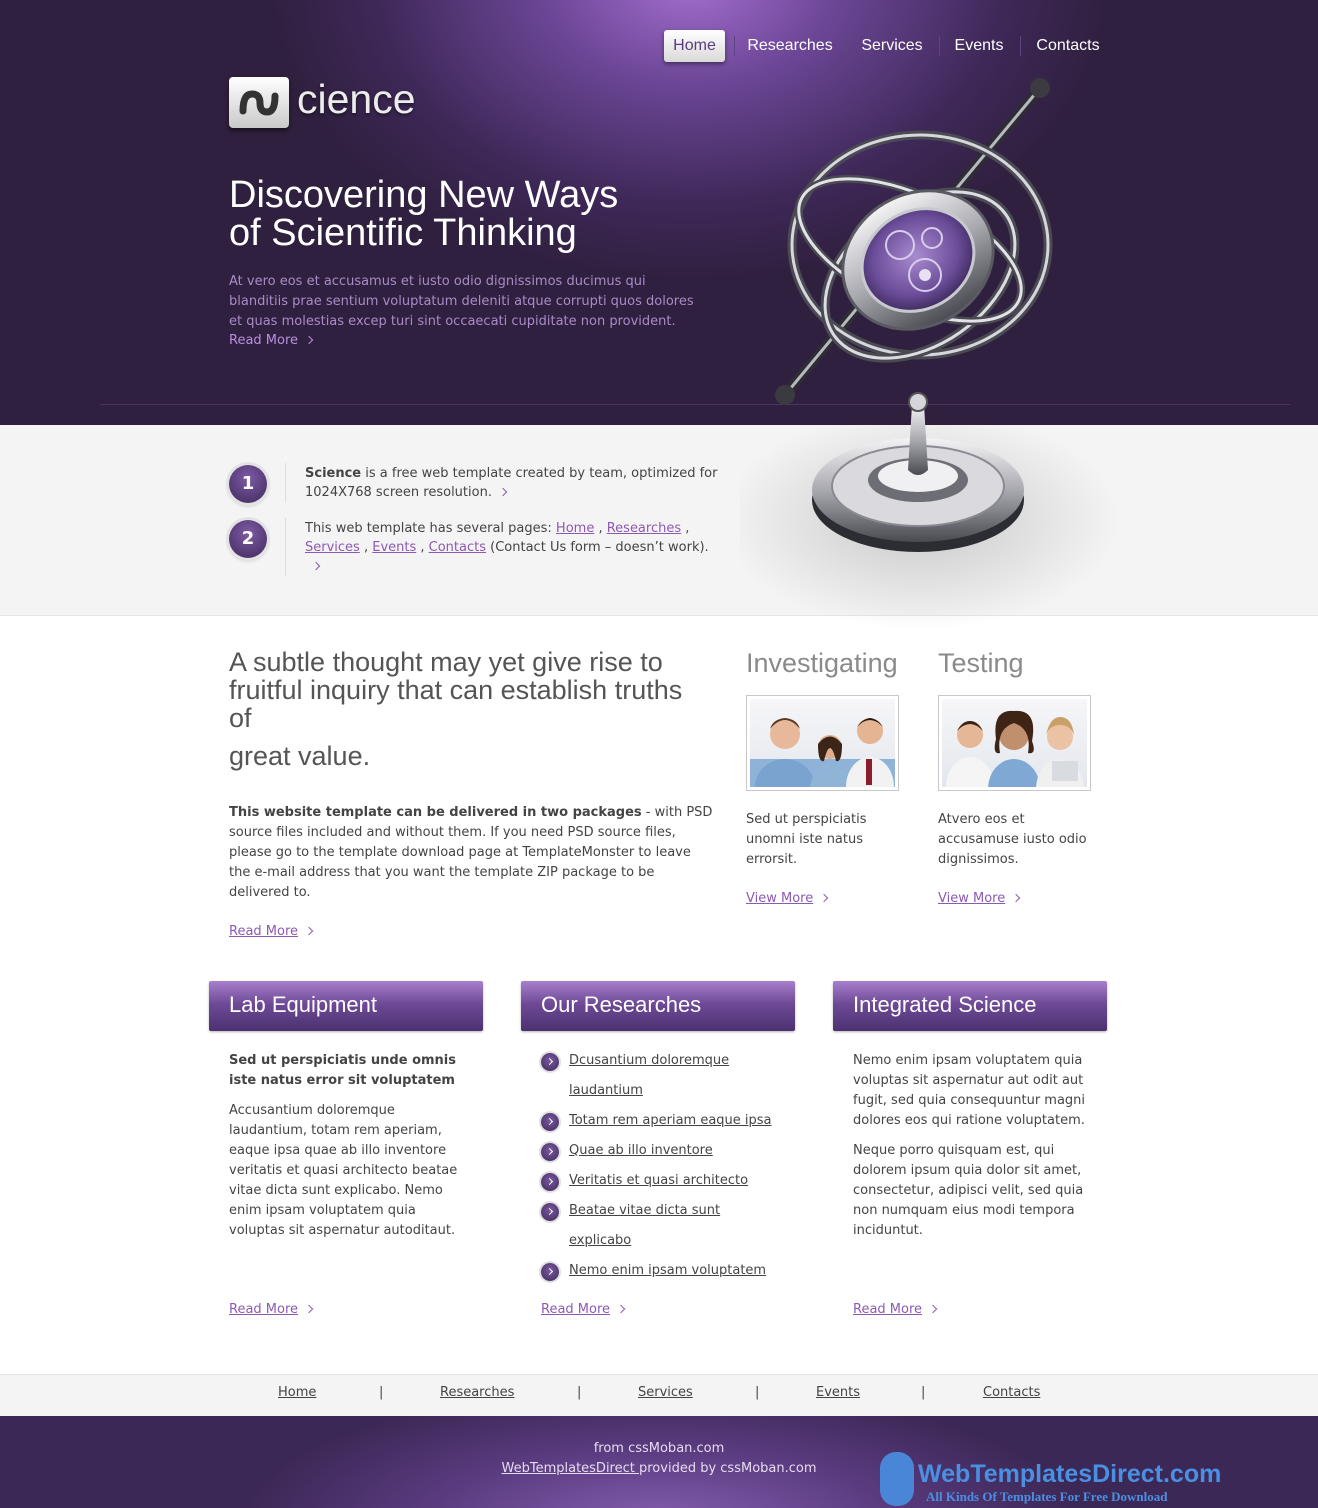 The height and width of the screenshot is (1508, 1318). What do you see at coordinates (248, 539) in the screenshot?
I see `step-number-2: 2` at bounding box center [248, 539].